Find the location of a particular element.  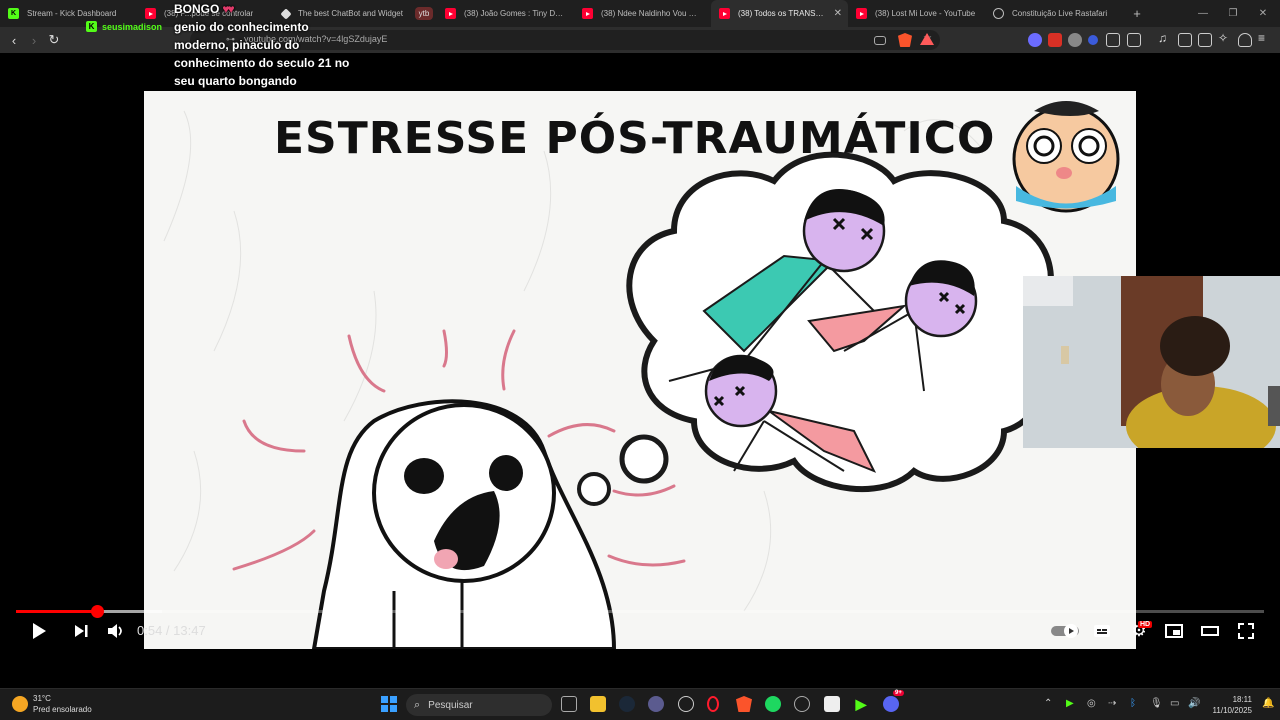

opera-gx-icon is located at coordinates (713, 704).